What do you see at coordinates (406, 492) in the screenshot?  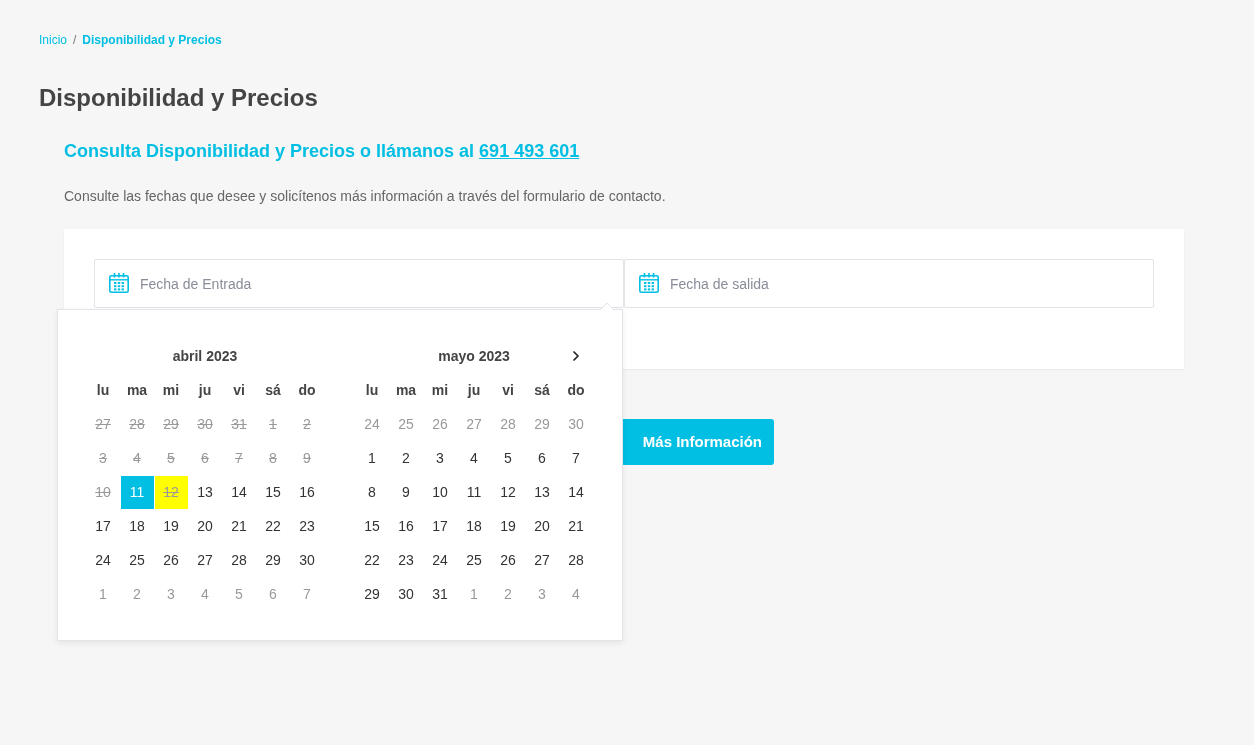 I see `calendar-day: 9` at bounding box center [406, 492].